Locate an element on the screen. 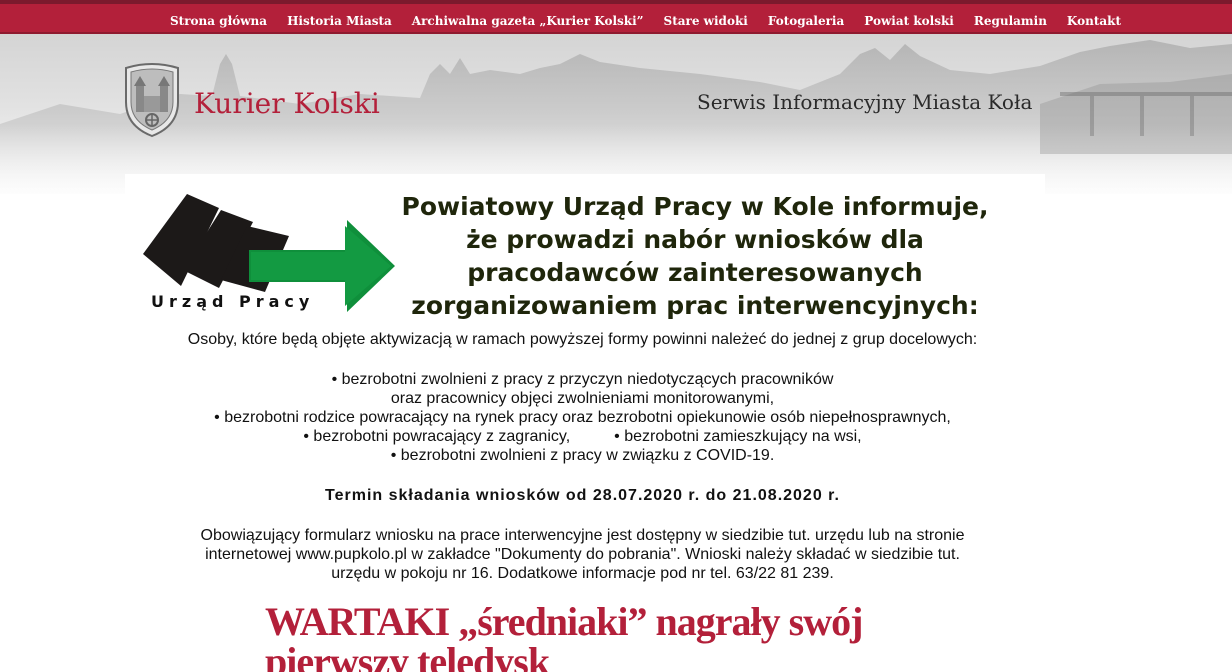  nav-link-contact: Kontakt is located at coordinates (1094, 21).